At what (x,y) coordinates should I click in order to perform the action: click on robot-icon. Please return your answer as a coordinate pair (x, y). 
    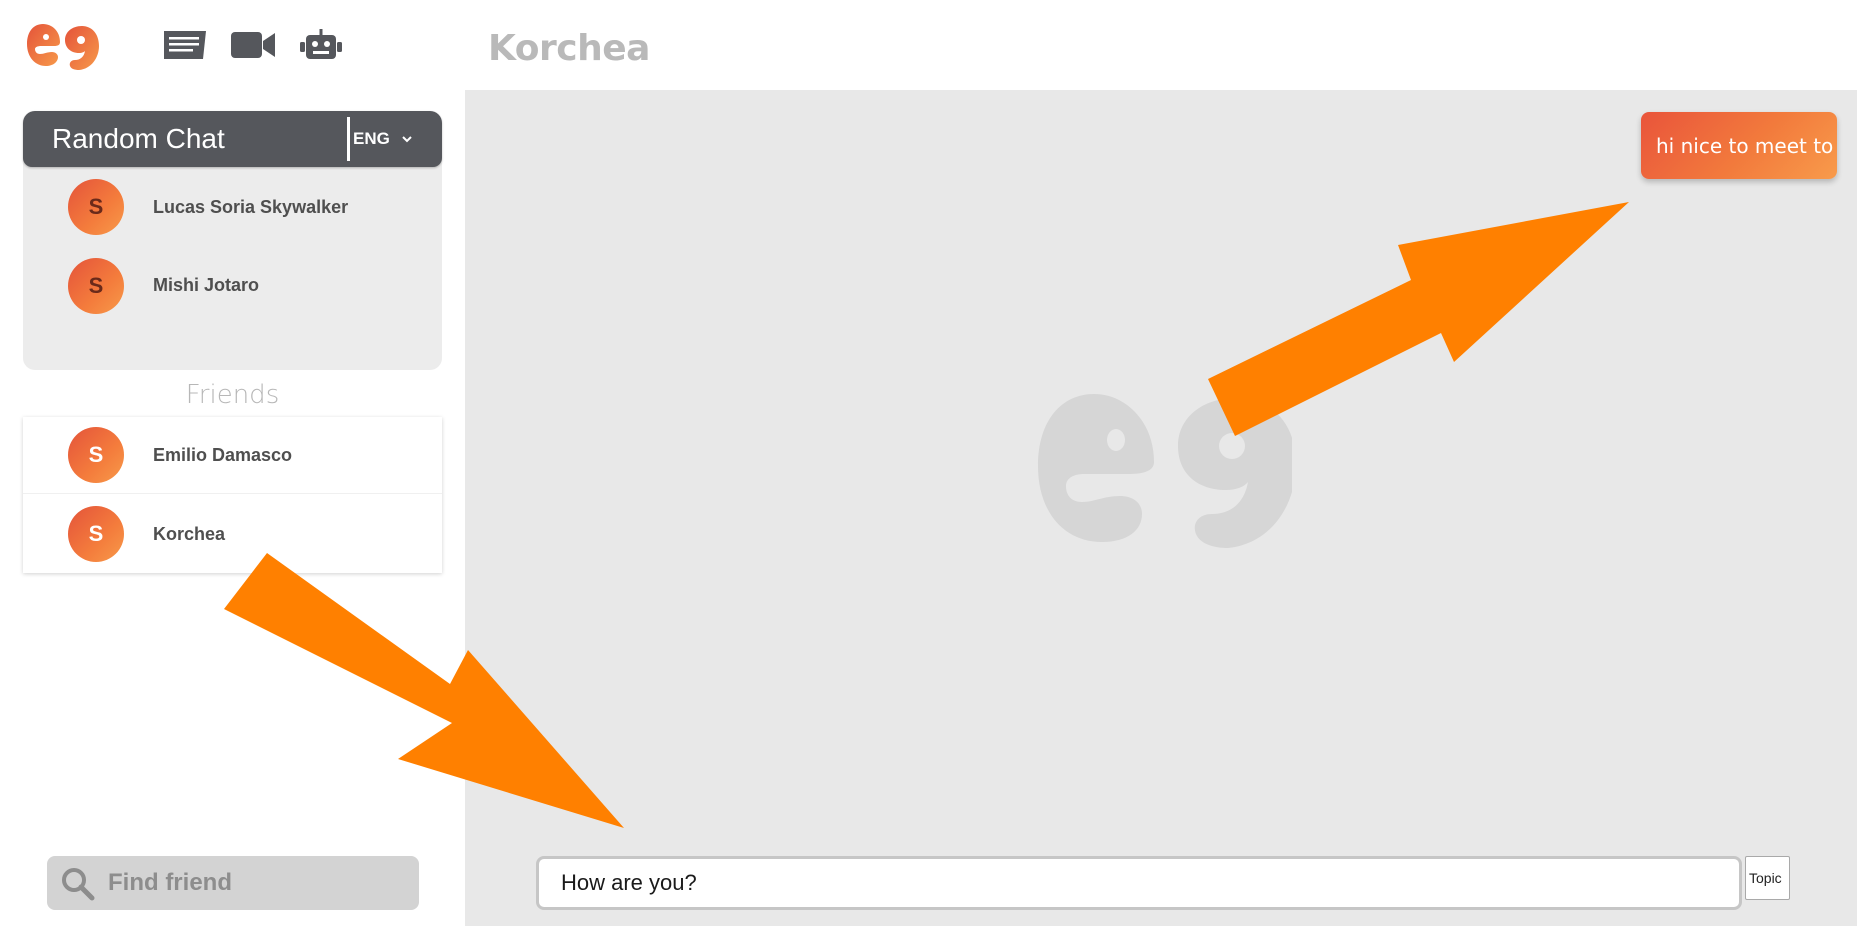
    Looking at the image, I should click on (321, 45).